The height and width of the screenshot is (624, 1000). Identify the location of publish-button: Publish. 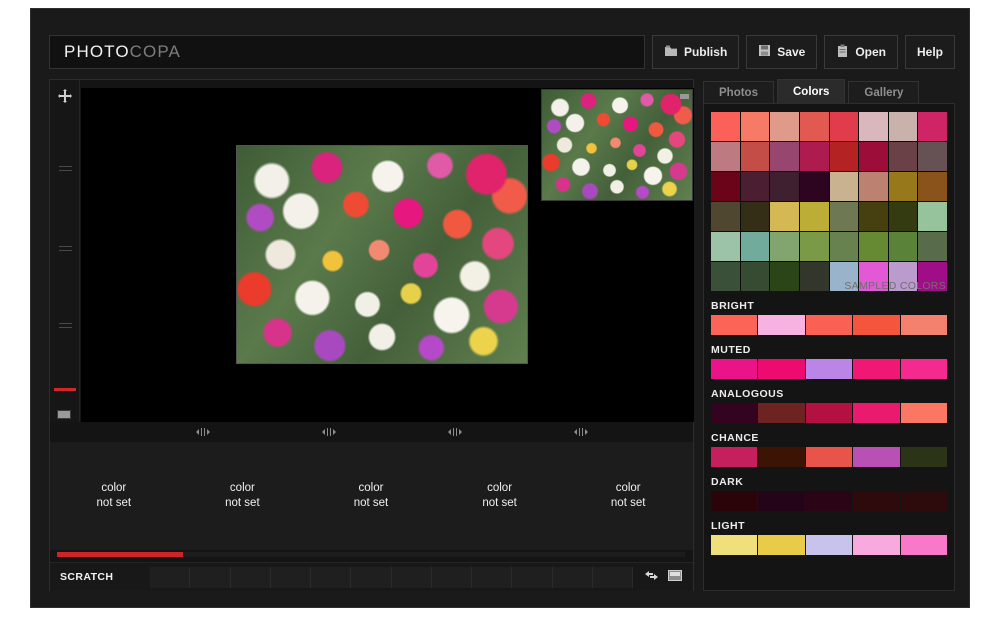
(695, 52).